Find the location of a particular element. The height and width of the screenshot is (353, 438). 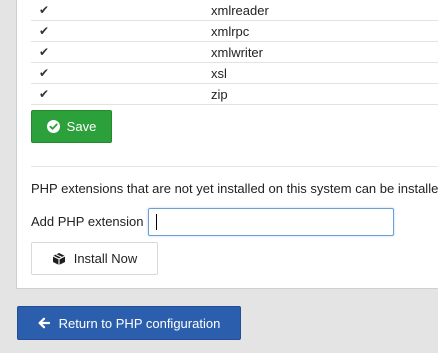

section-divider is located at coordinates (234, 166).